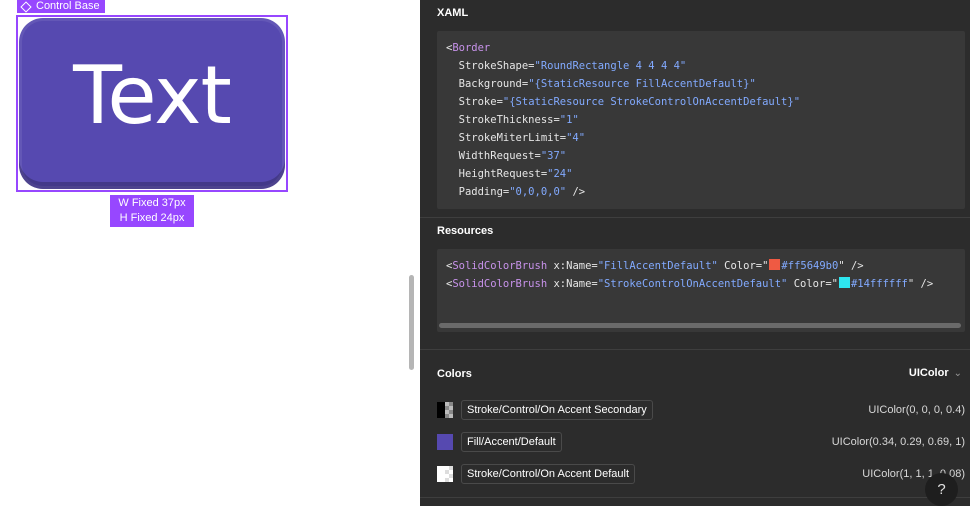 The height and width of the screenshot is (506, 970). I want to click on xaml-attribute-line: WidthRequest="37", so click(506, 156).